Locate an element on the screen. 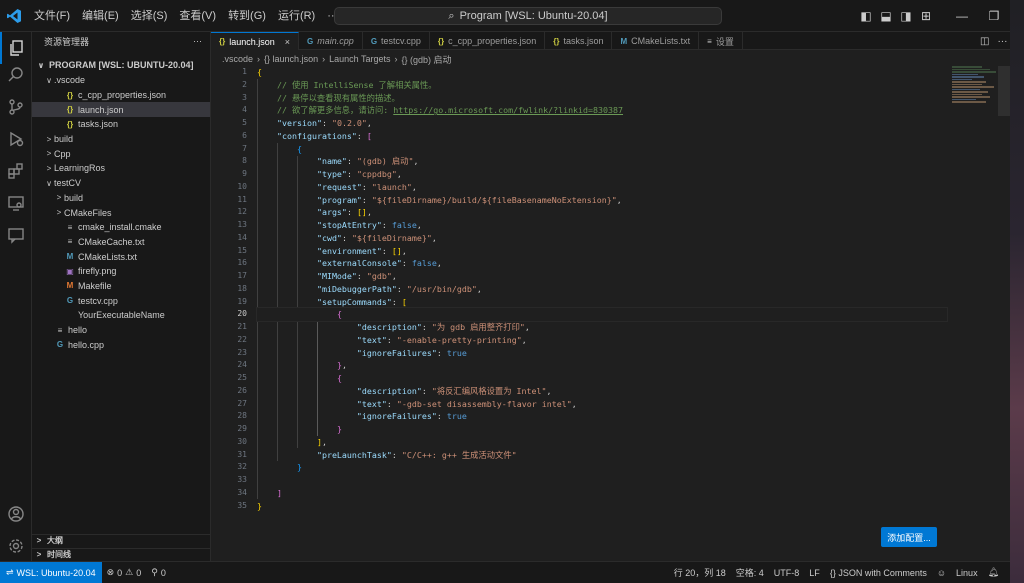 The height and width of the screenshot is (583, 1024). tree-item: > Cpp is located at coordinates (121, 153).